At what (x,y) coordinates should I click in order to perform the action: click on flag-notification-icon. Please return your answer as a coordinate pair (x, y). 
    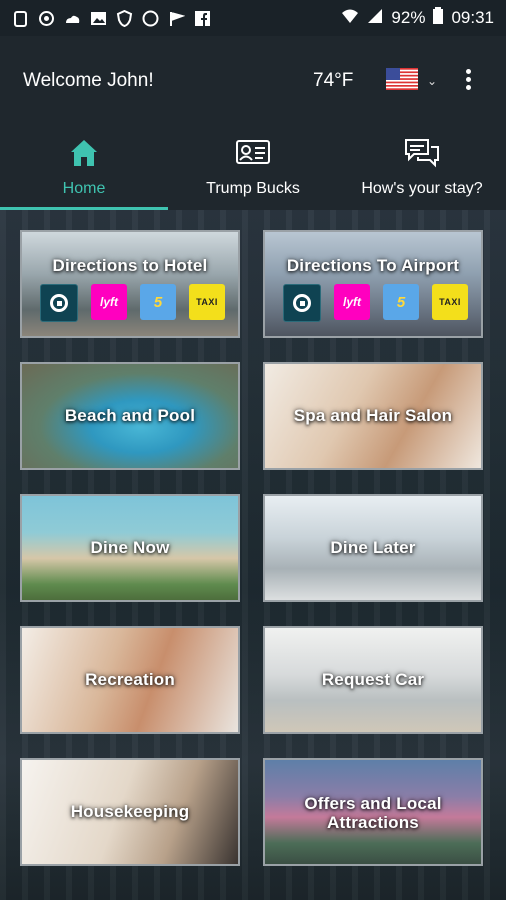
    Looking at the image, I should click on (177, 18).